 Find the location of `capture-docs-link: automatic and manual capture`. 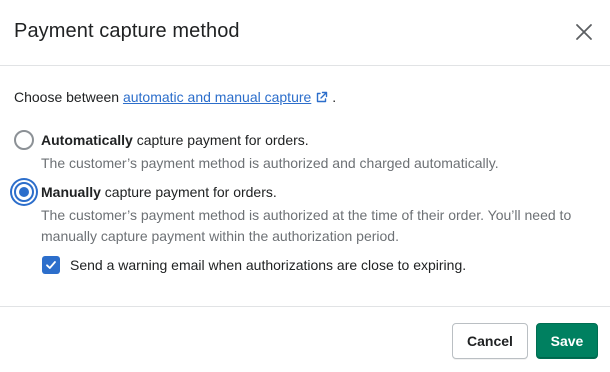

capture-docs-link: automatic and manual capture is located at coordinates (225, 97).